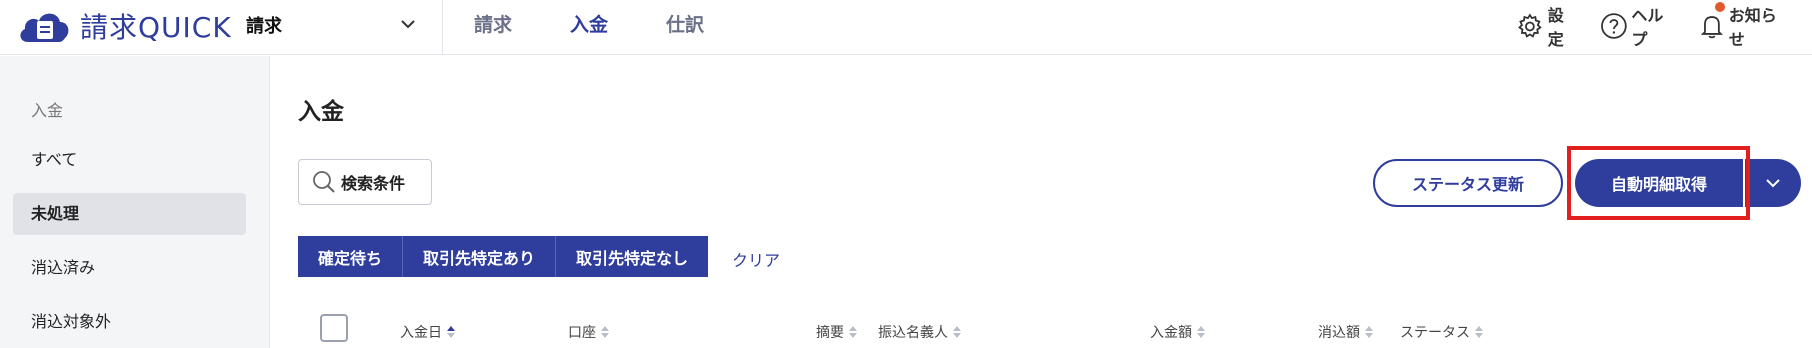  What do you see at coordinates (480, 256) in the screenshot?
I see `filter-client-identified: 取引先特定あり` at bounding box center [480, 256].